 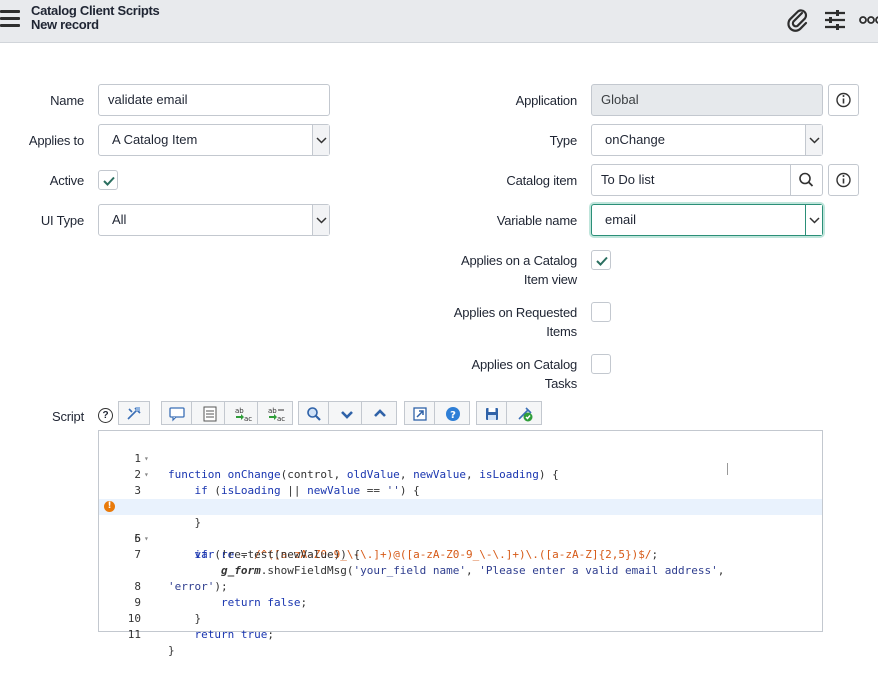 What do you see at coordinates (563, 140) in the screenshot?
I see `type-label: Type` at bounding box center [563, 140].